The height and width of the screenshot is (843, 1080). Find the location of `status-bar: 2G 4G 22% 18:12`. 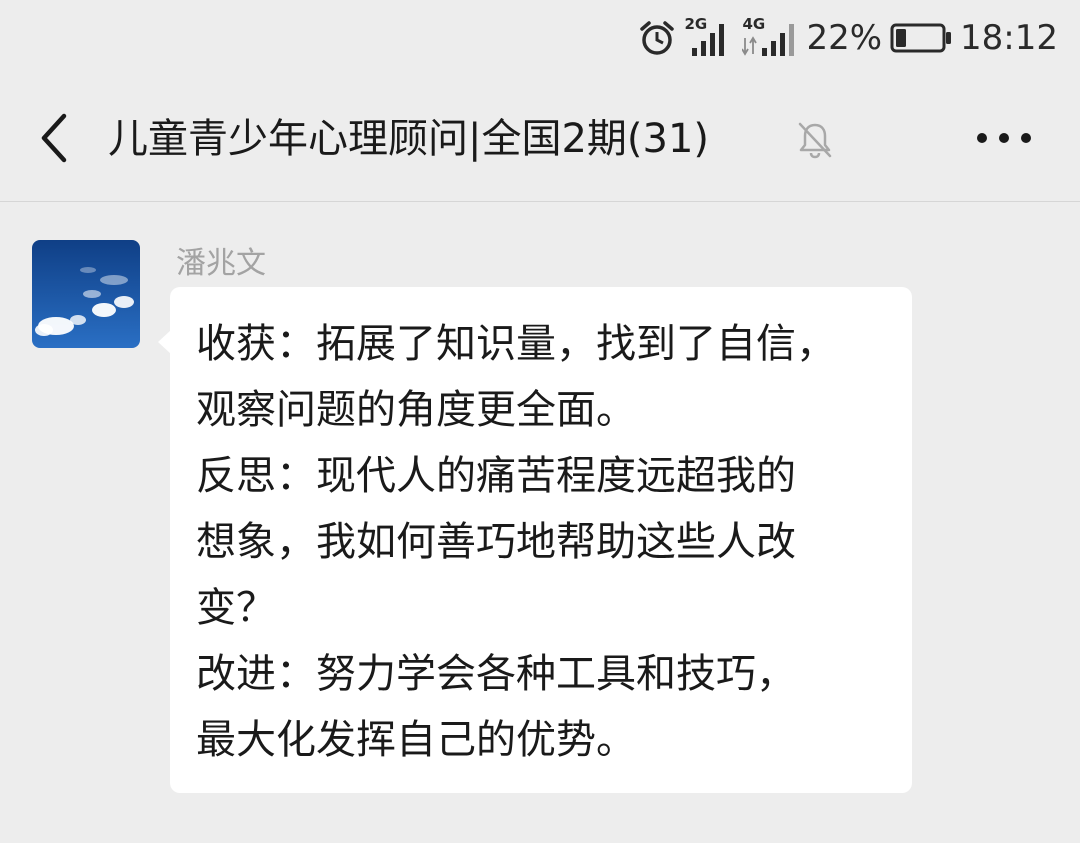

status-bar: 2G 4G 22% 18:12 is located at coordinates (540, 38).